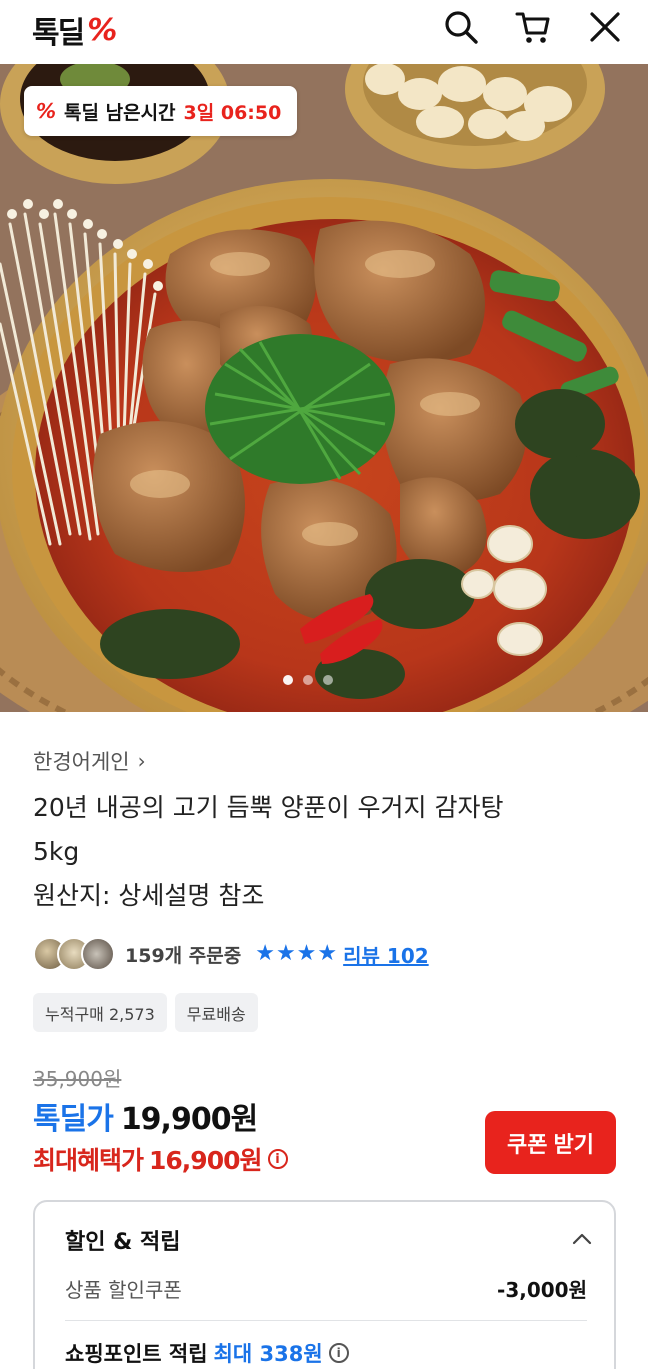 This screenshot has height=1369, width=648. Describe the element at coordinates (74, 954) in the screenshot. I see `buyer-avatars` at that location.